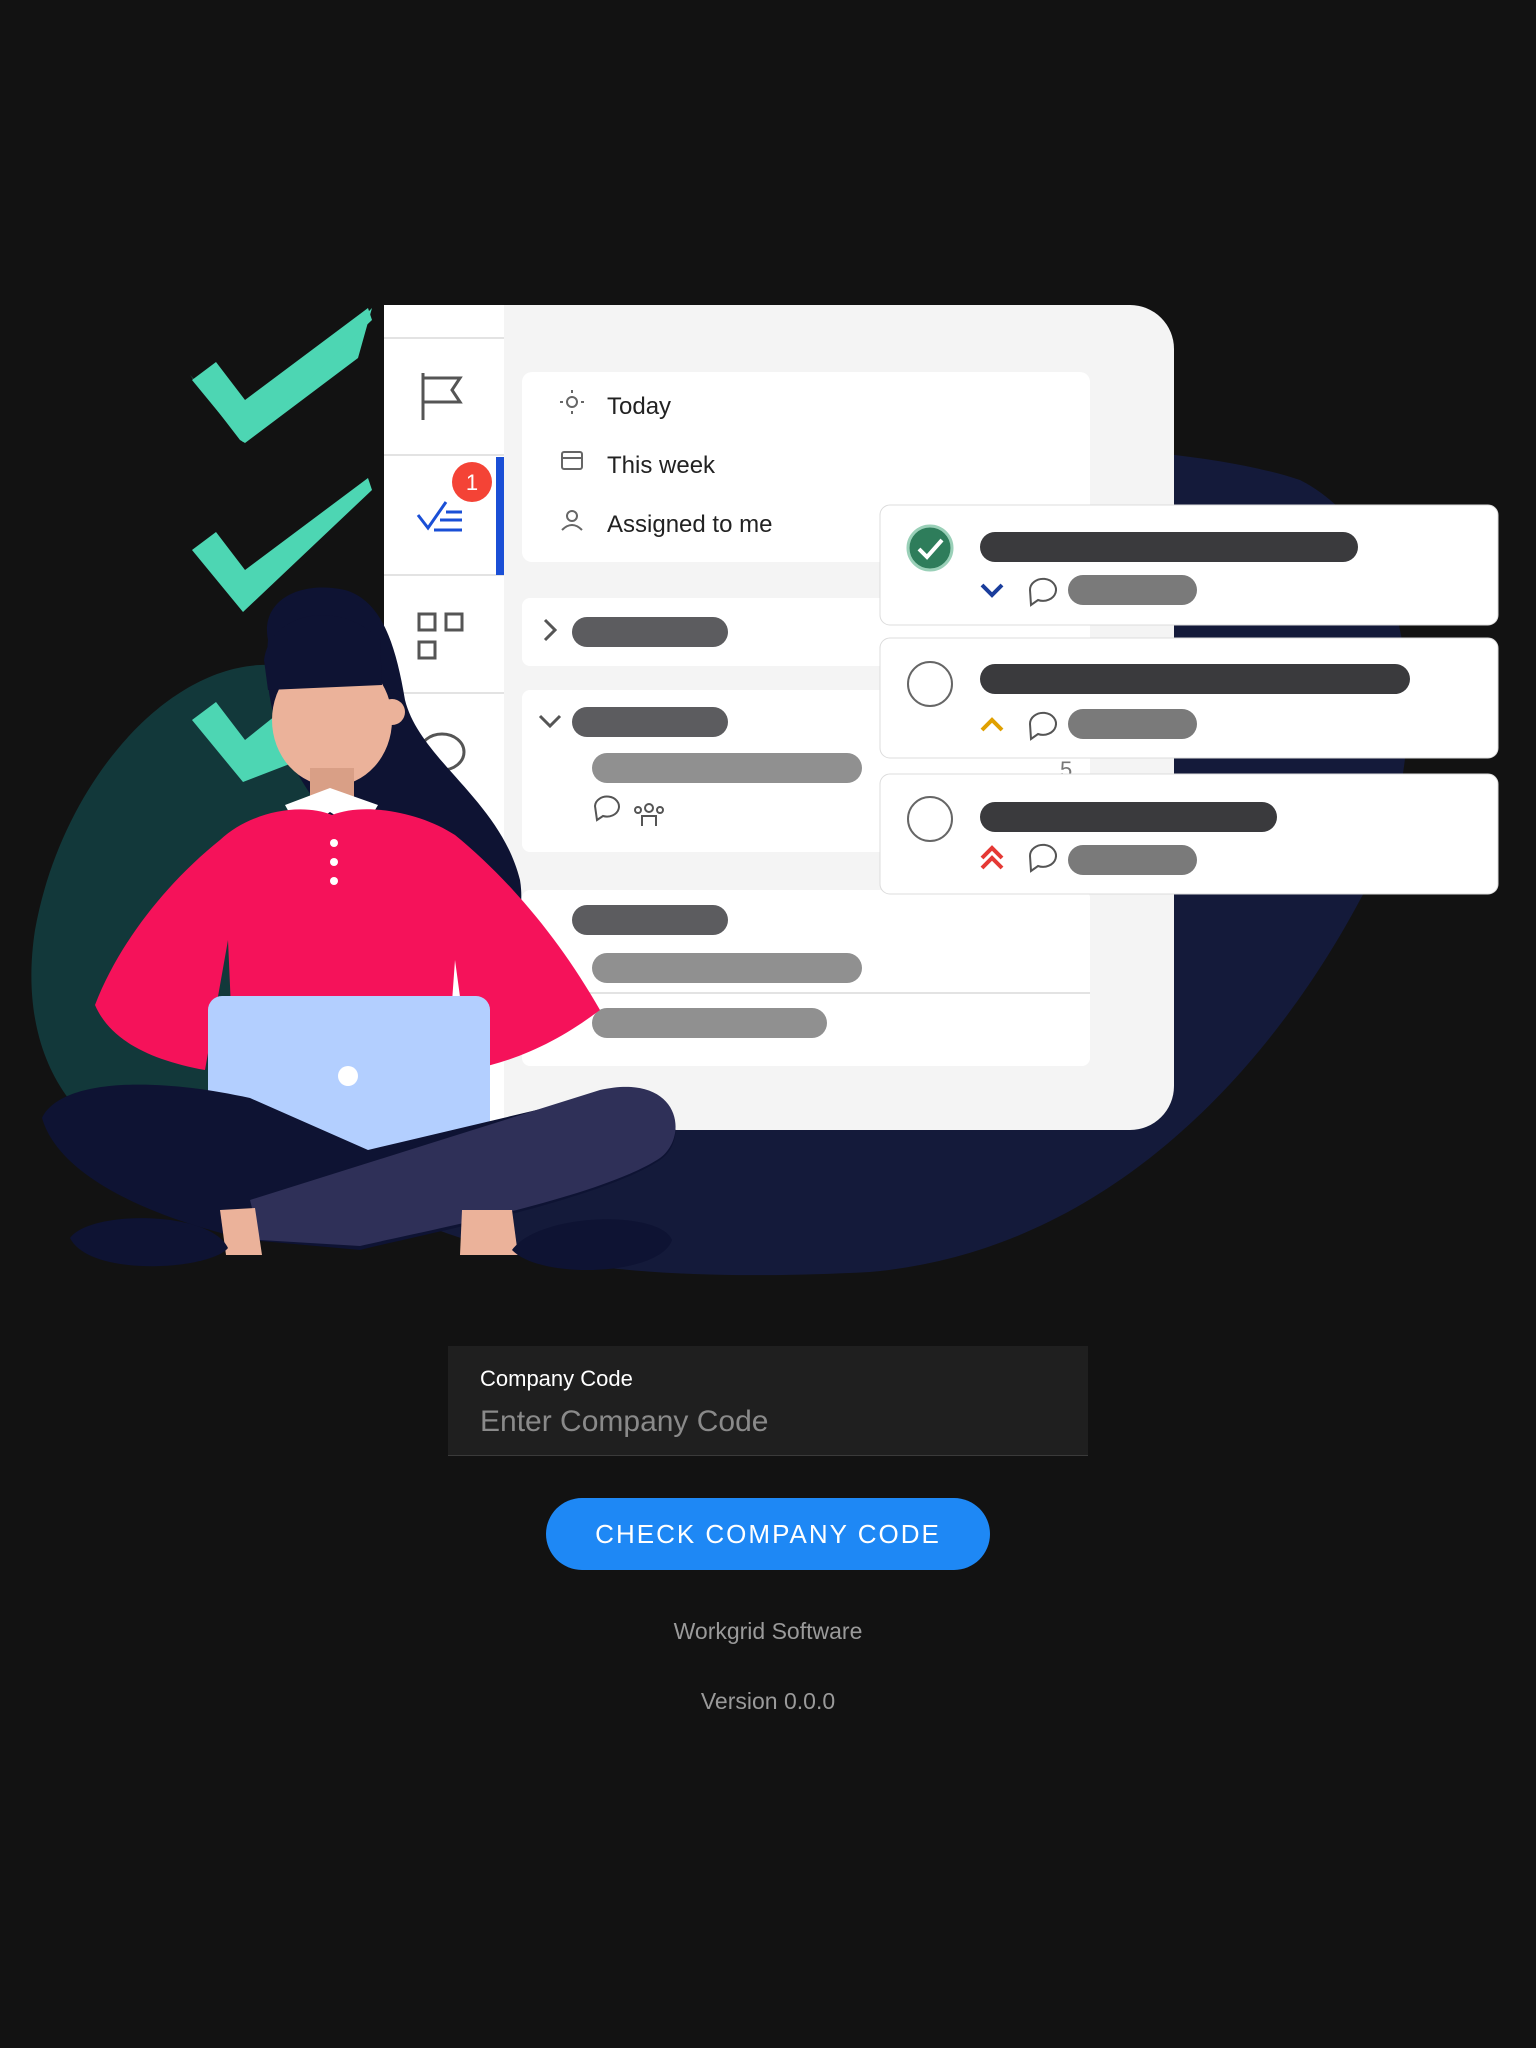 The image size is (1536, 2048). What do you see at coordinates (661, 465) in the screenshot?
I see `menu-item-this-week: This week` at bounding box center [661, 465].